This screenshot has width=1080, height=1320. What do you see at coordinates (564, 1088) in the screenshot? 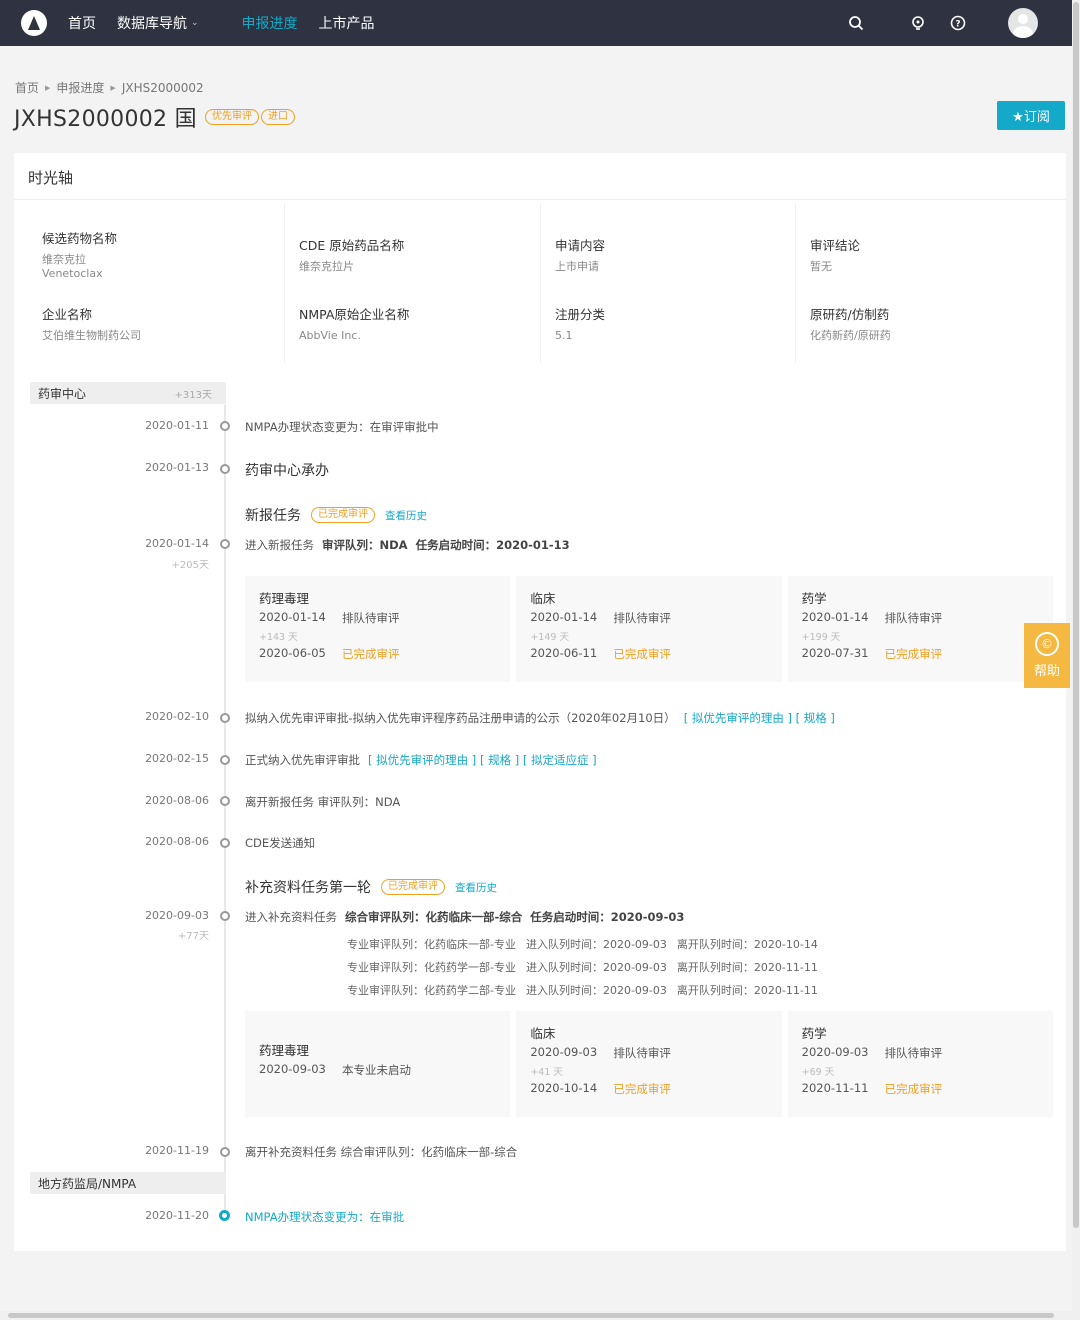
I see `card-date: 2020-10-14` at bounding box center [564, 1088].